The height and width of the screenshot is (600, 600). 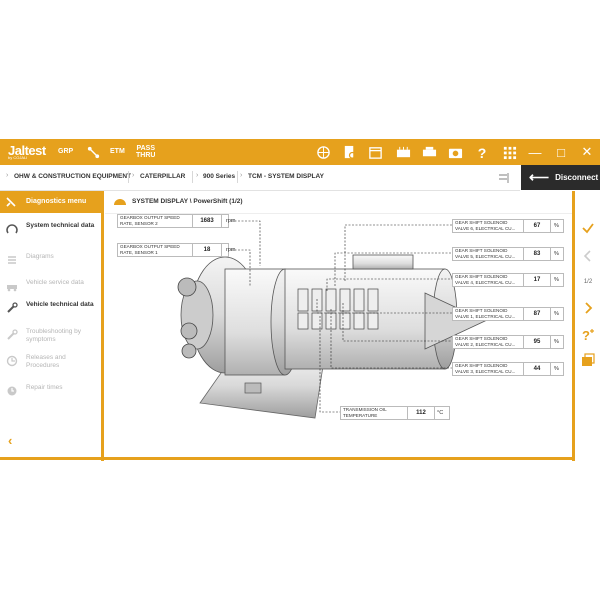 What do you see at coordinates (455, 152) in the screenshot?
I see `camera-icon` at bounding box center [455, 152].